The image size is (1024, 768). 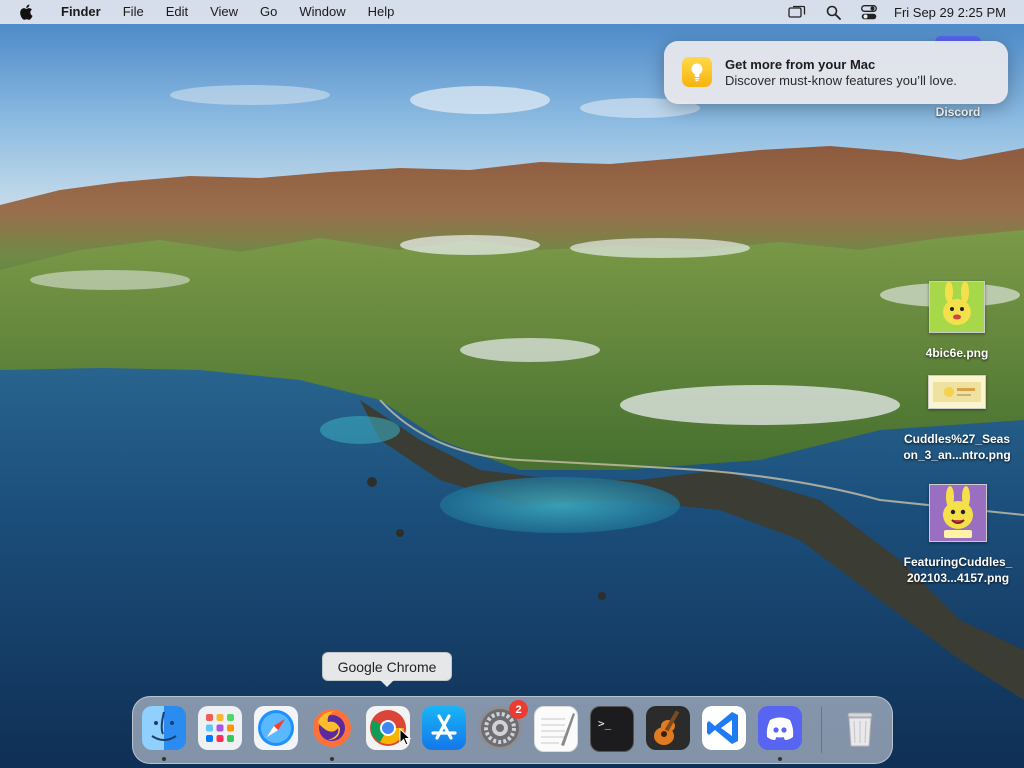 I want to click on mouse-cursor-icon, so click(x=405, y=737).